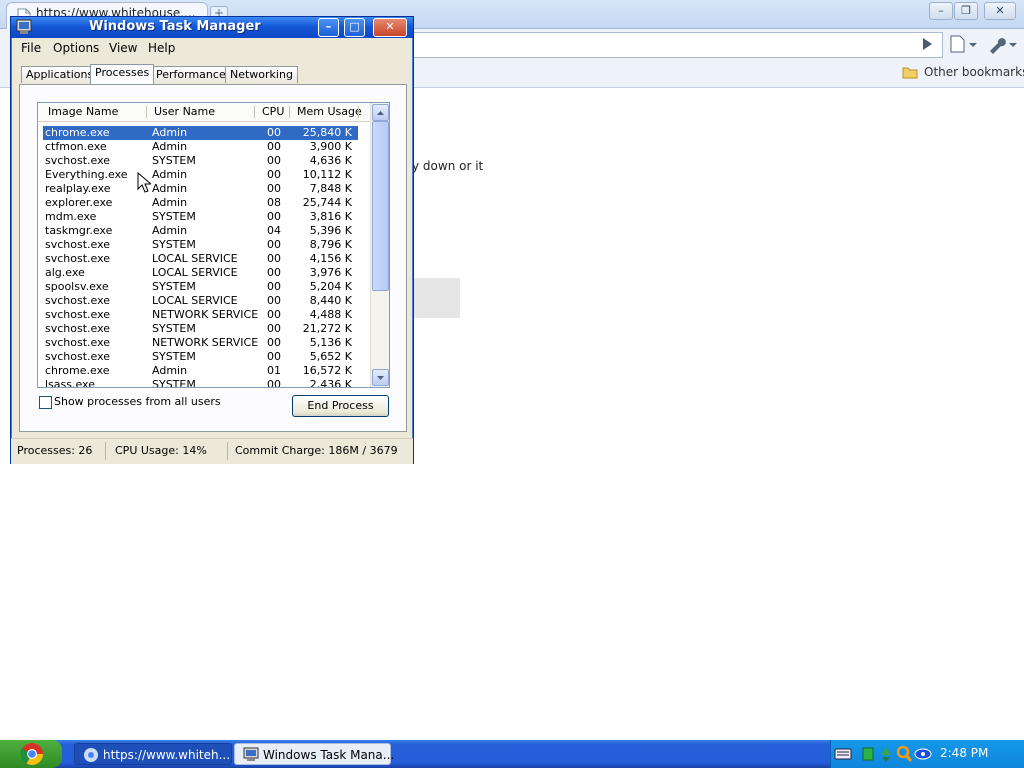 The width and height of the screenshot is (1024, 768). Describe the element at coordinates (904, 754) in the screenshot. I see `search-icon` at that location.